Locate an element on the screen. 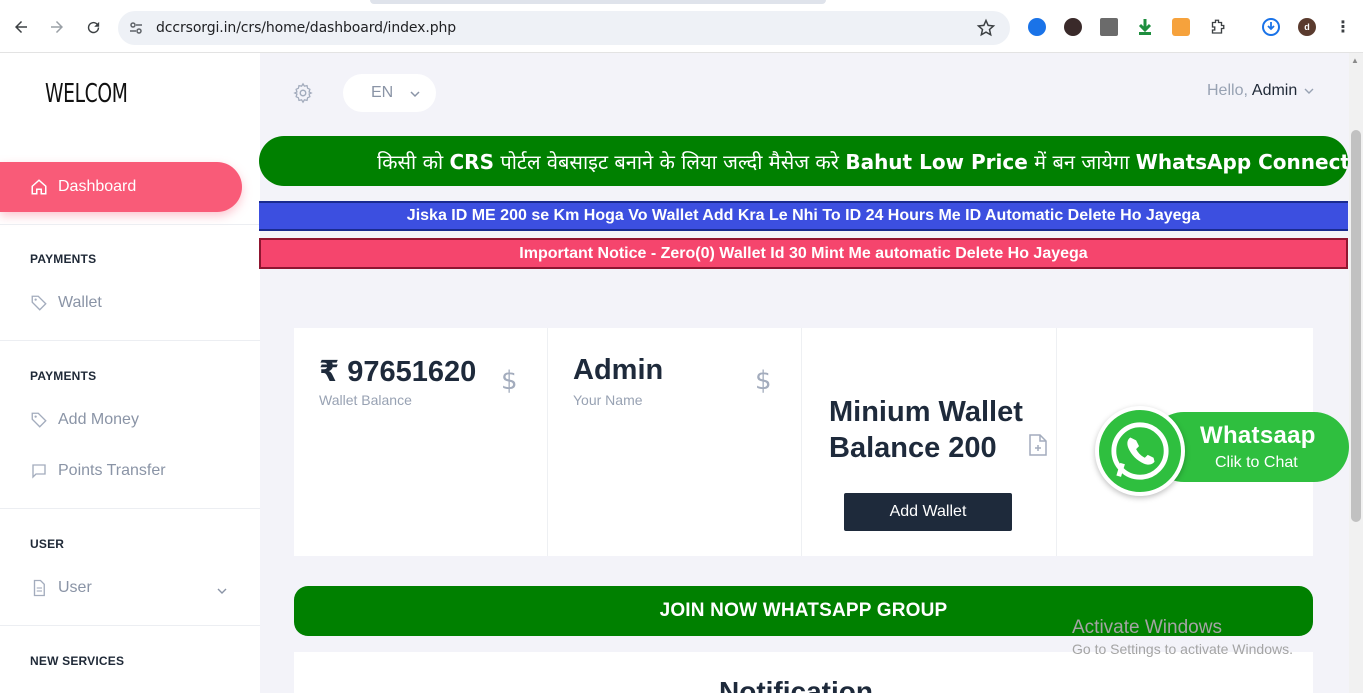  extensions-puzzle-icon is located at coordinates (1217, 27).